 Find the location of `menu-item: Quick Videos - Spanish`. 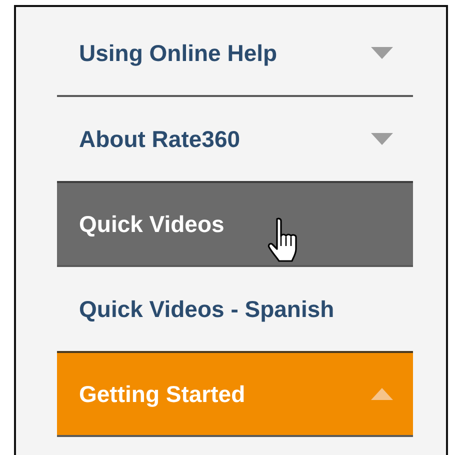

menu-item: Quick Videos - Spanish is located at coordinates (235, 310).